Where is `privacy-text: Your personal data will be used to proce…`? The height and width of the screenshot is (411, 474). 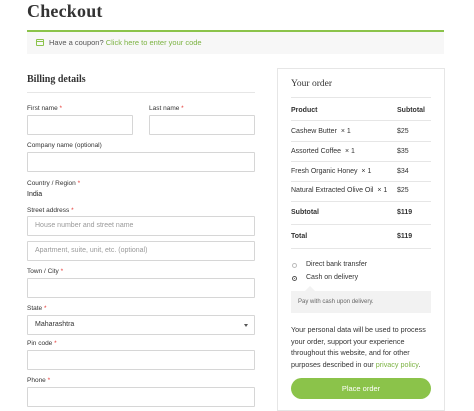 privacy-text: Your personal data will be used to proce… is located at coordinates (358, 347).